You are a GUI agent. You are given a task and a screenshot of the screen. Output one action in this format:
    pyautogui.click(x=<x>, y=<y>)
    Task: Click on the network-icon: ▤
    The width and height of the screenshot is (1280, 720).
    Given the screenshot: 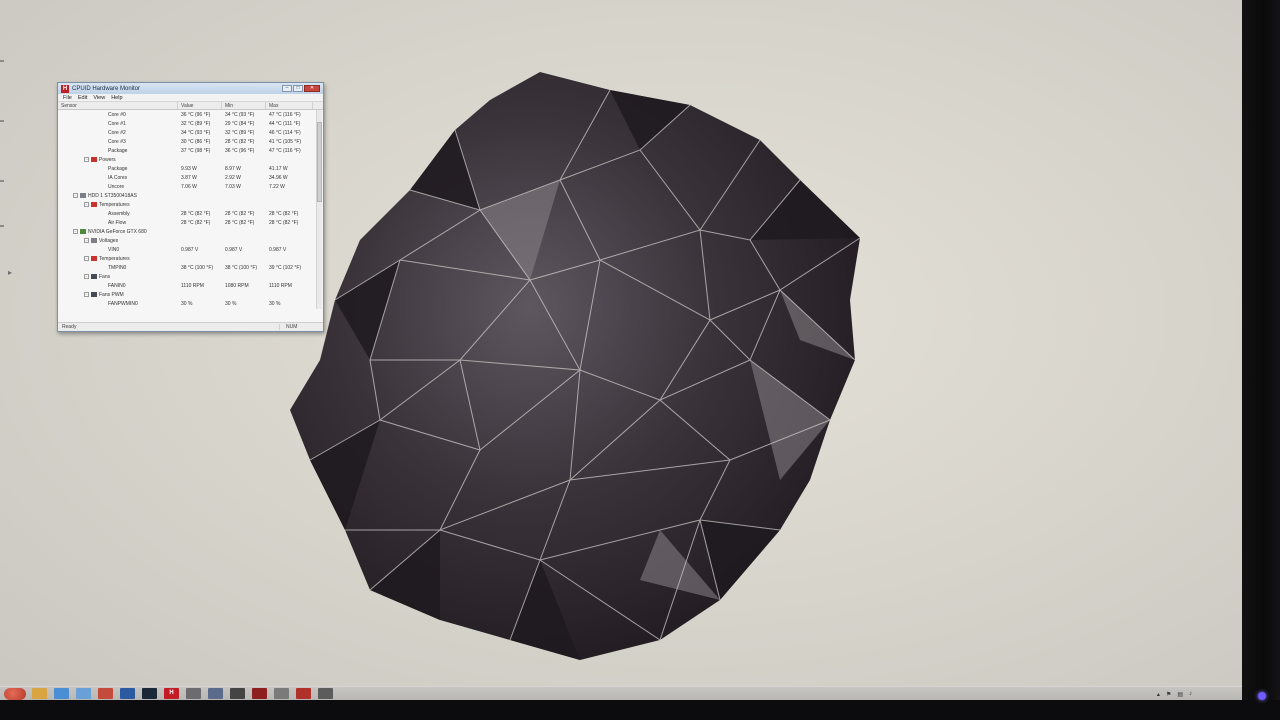 What is the action you would take?
    pyautogui.click(x=1180, y=694)
    